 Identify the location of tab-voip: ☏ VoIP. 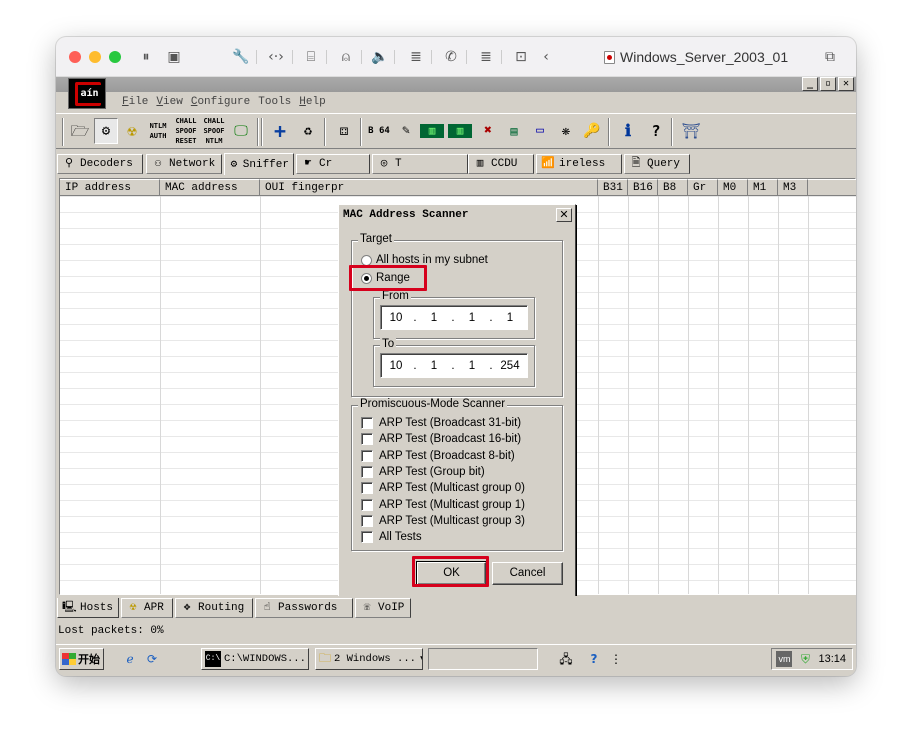
(383, 608).